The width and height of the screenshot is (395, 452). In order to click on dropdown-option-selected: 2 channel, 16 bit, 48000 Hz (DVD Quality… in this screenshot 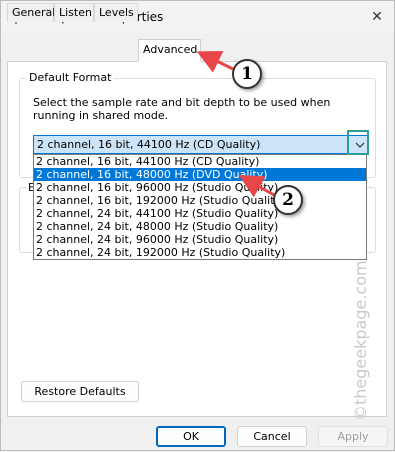, I will do `click(200, 174)`.